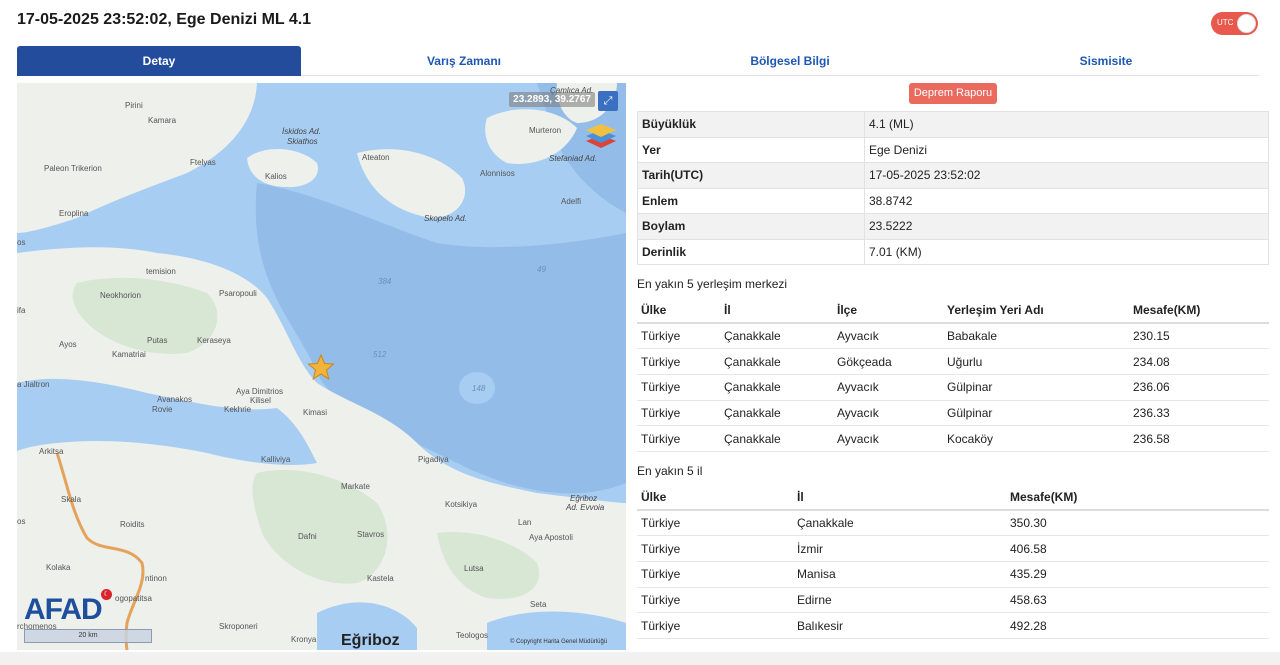  Describe the element at coordinates (573, 158) in the screenshot. I see `map-label: Stefaniad Ad.` at that location.